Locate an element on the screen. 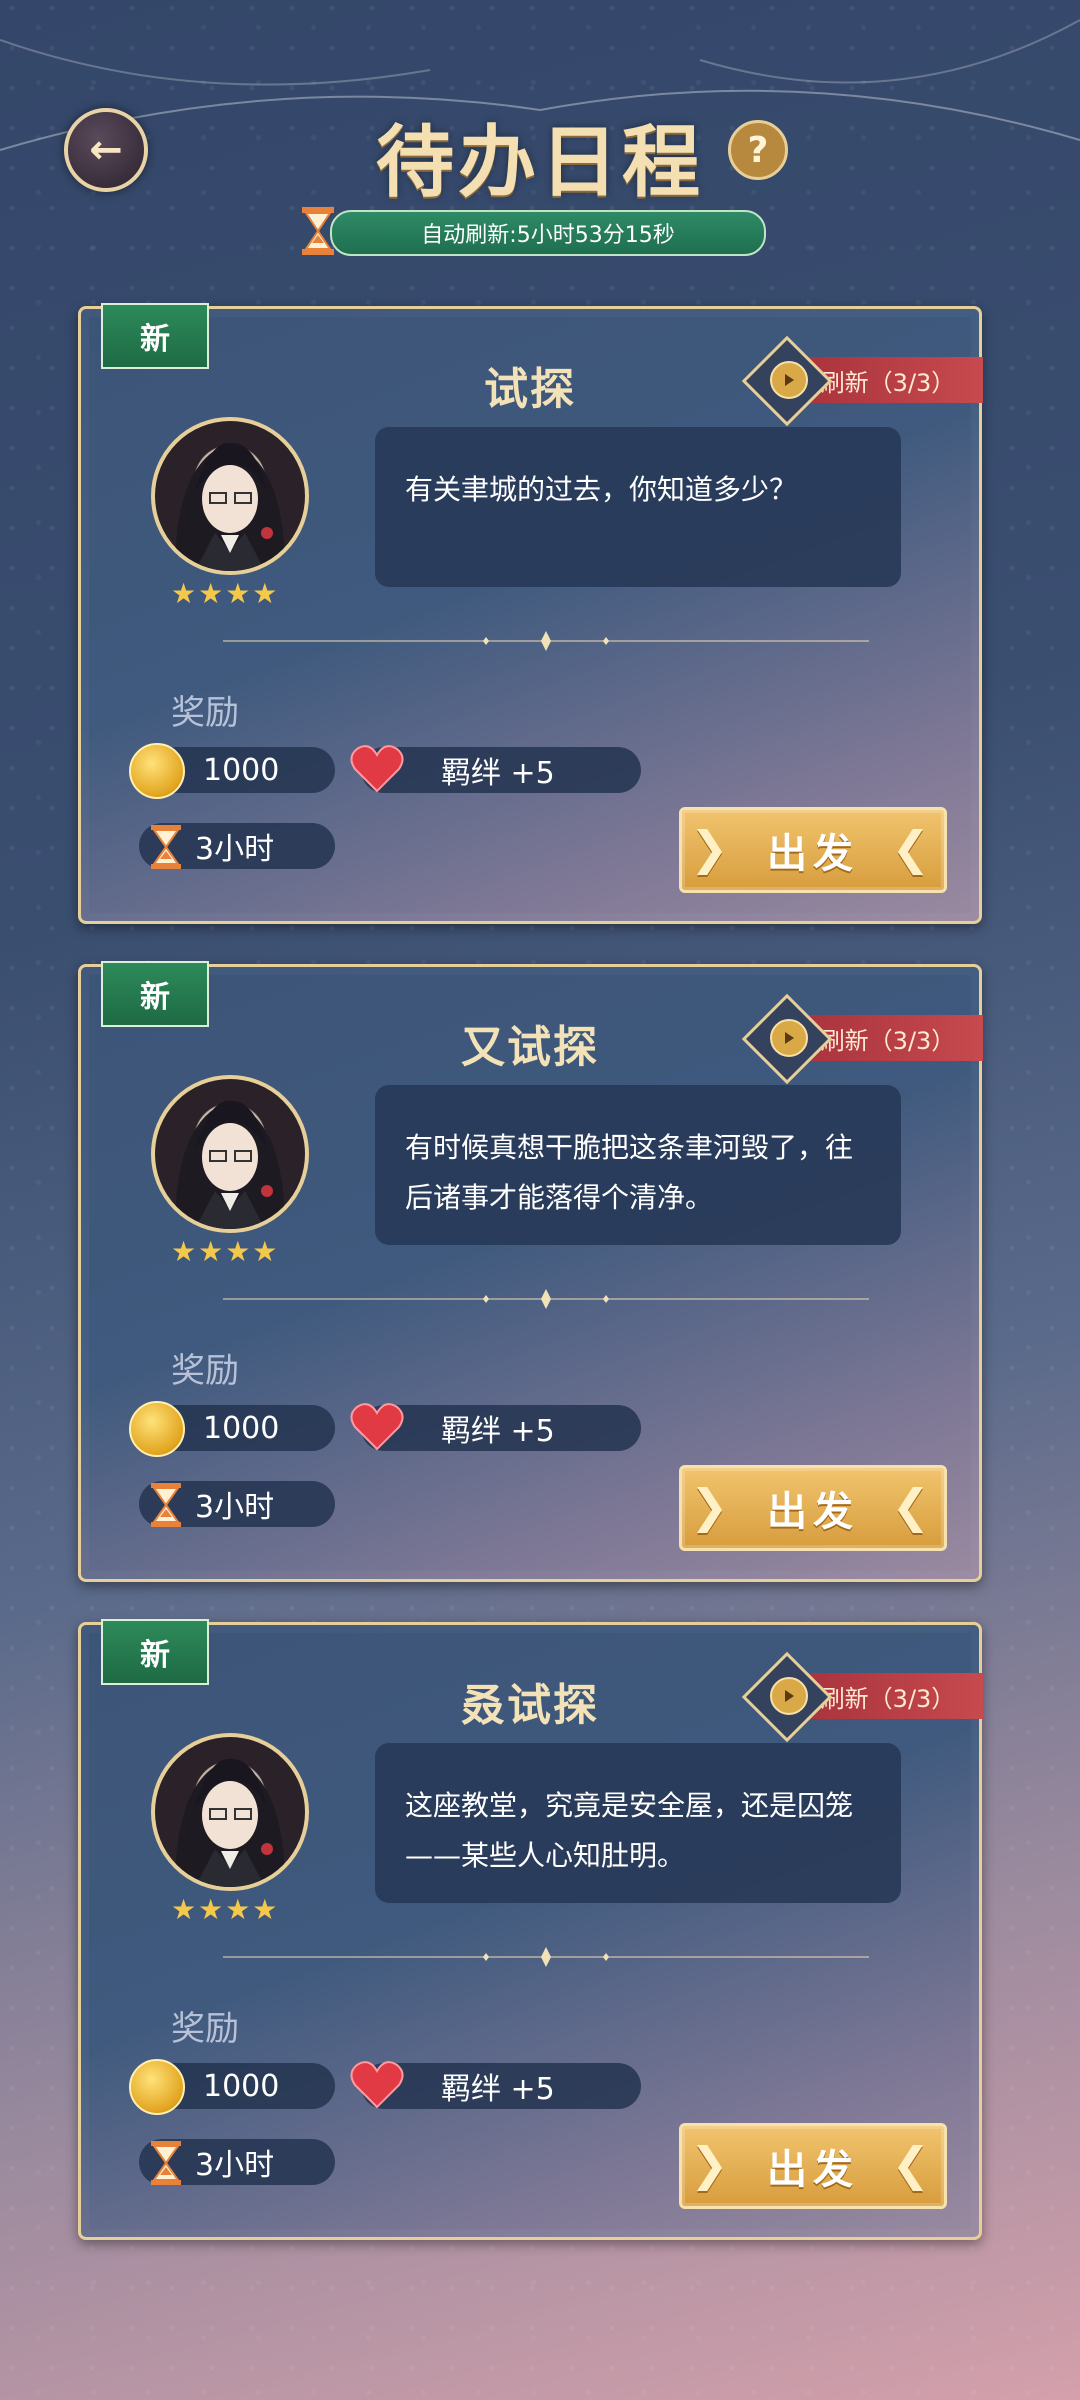 This screenshot has width=1080, height=2400. dialogue-bubble: 有时候真想干脆把这条聿河毁了，往后诸事才能落得个清净。 is located at coordinates (638, 1165).